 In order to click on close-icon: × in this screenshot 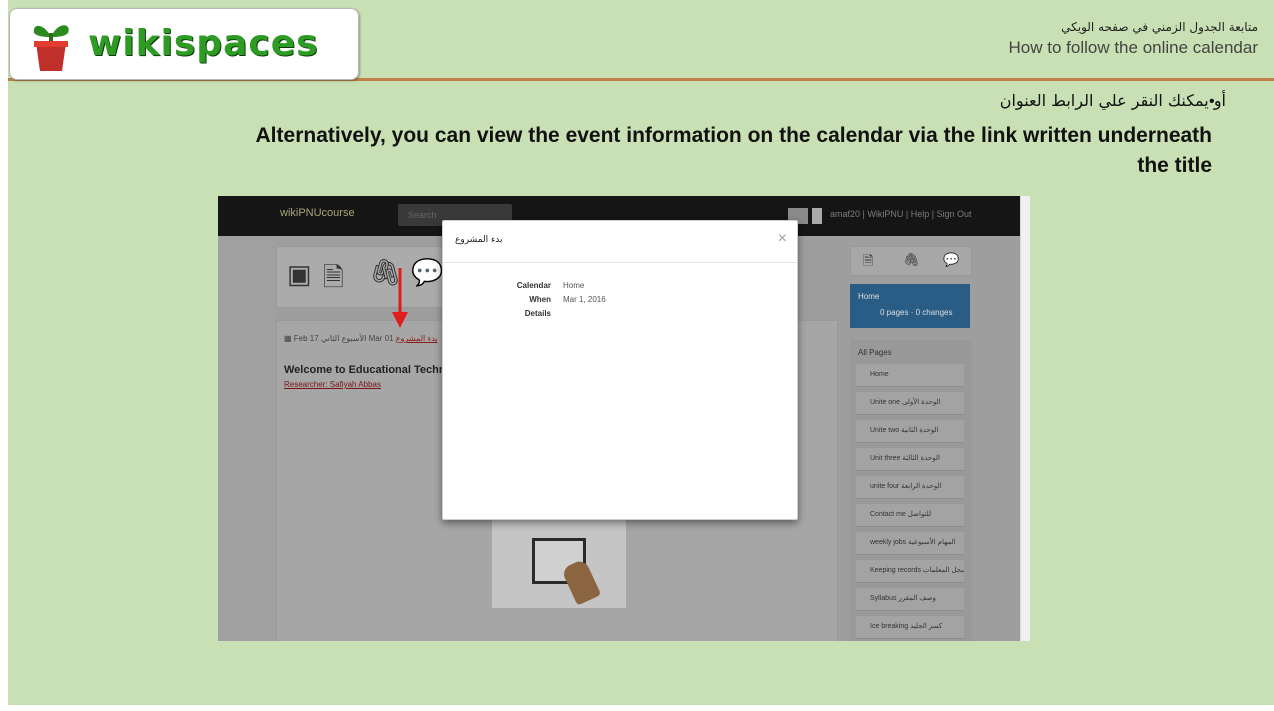, I will do `click(782, 239)`.